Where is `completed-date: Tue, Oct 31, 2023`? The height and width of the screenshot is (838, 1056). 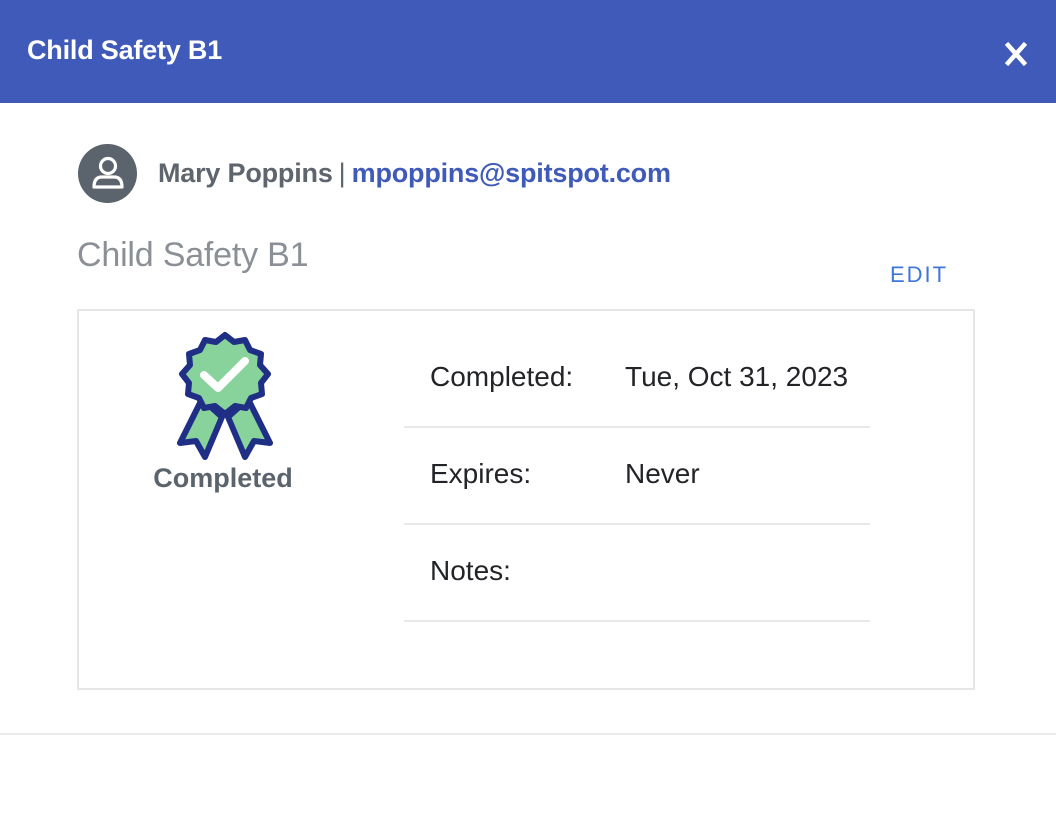 completed-date: Tue, Oct 31, 2023 is located at coordinates (737, 376).